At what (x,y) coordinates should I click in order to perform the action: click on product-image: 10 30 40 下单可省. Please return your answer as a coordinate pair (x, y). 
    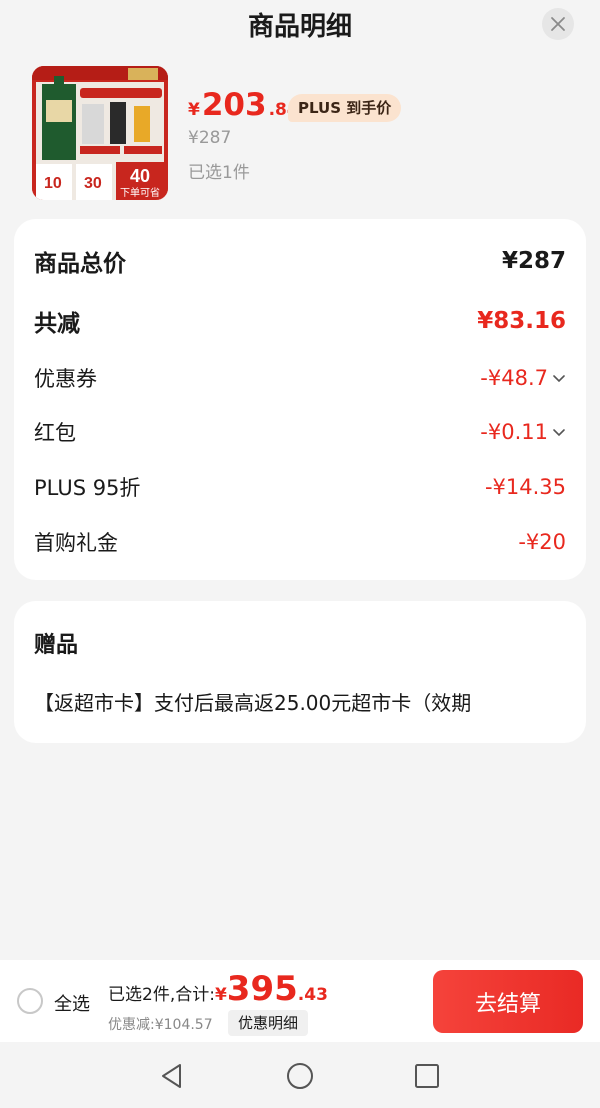
    Looking at the image, I should click on (100, 133).